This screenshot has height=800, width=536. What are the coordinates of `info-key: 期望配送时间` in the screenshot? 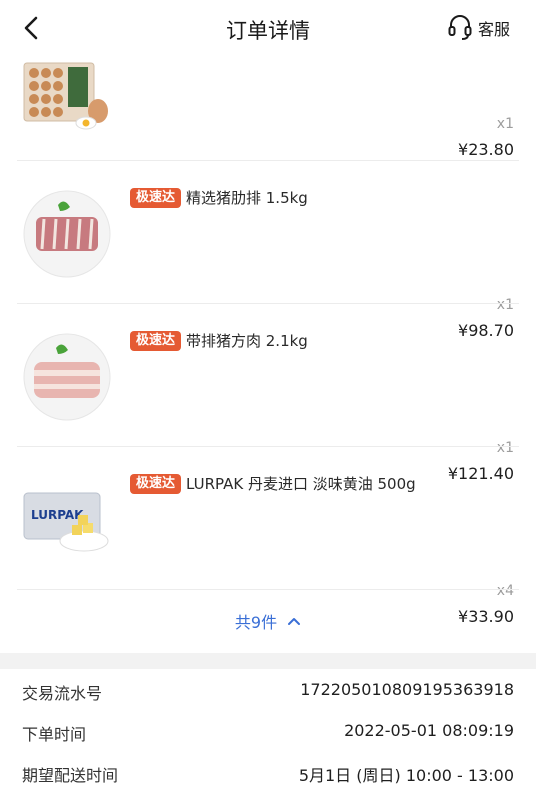 It's located at (70, 775).